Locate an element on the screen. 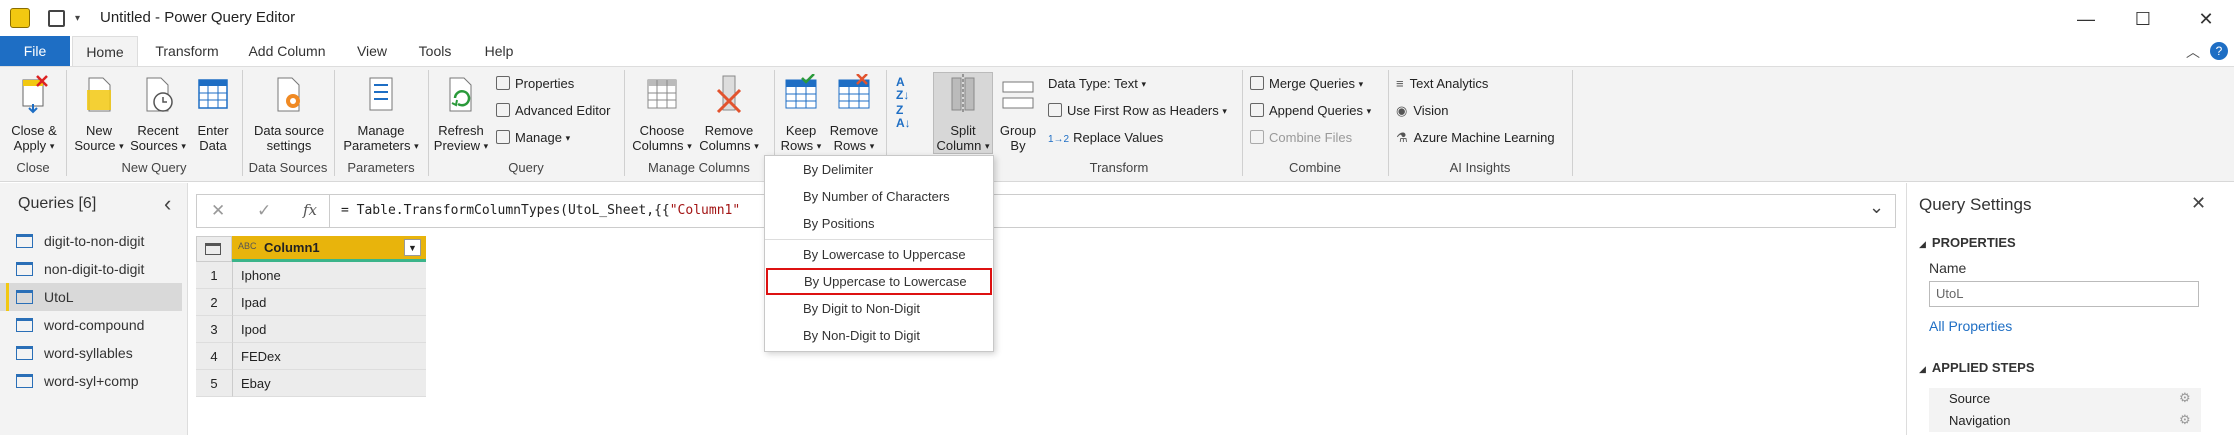 Image resolution: width=2234 pixels, height=435 pixels. menu-item-by-number-of-characters: By Number of Characters is located at coordinates (879, 196).